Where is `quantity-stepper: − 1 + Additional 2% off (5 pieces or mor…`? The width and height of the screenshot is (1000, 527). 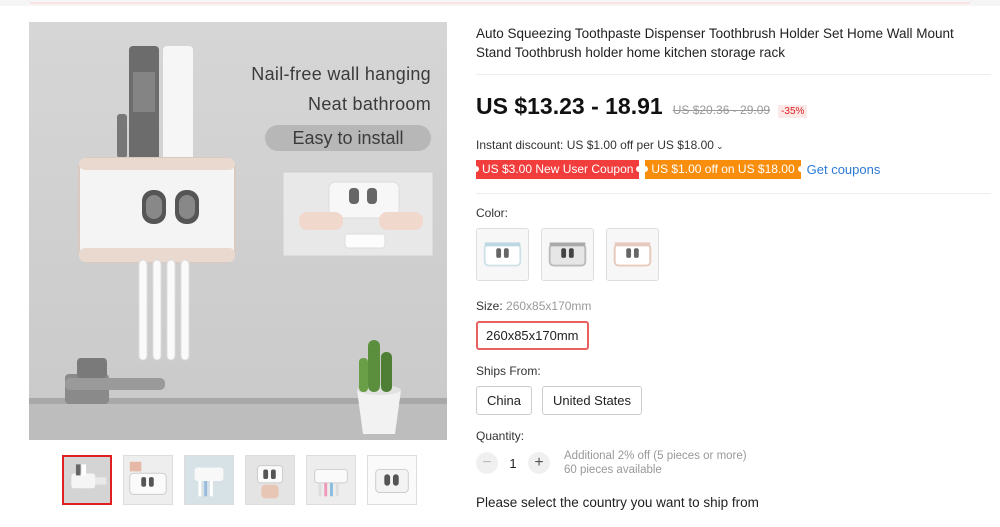 quantity-stepper: − 1 + Additional 2% off (5 pieces or mor… is located at coordinates (733, 463).